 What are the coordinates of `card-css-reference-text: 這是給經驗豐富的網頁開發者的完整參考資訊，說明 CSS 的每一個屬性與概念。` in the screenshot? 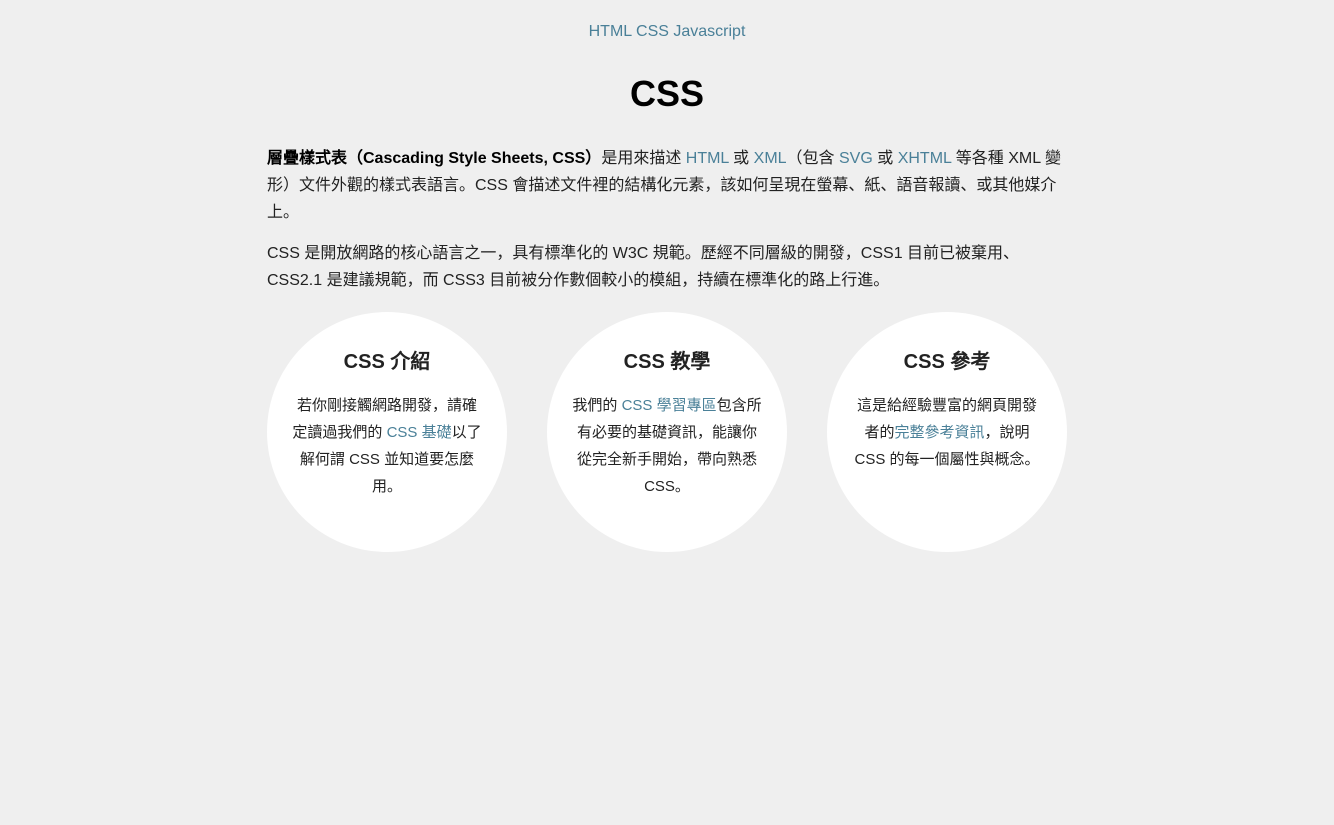 It's located at (947, 432).